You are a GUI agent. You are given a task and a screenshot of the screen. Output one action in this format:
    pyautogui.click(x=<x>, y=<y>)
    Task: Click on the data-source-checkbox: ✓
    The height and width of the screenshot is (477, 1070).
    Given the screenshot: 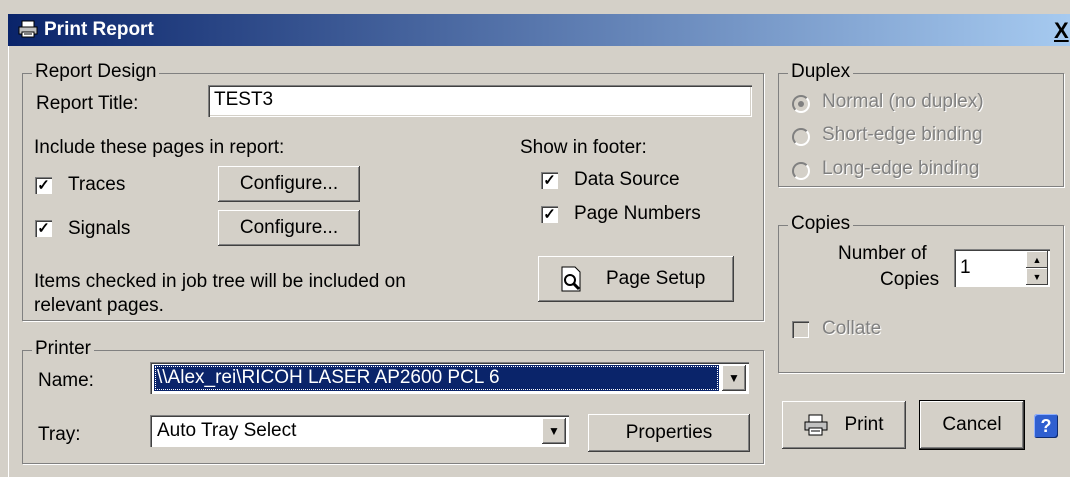 What is the action you would take?
    pyautogui.click(x=549, y=180)
    